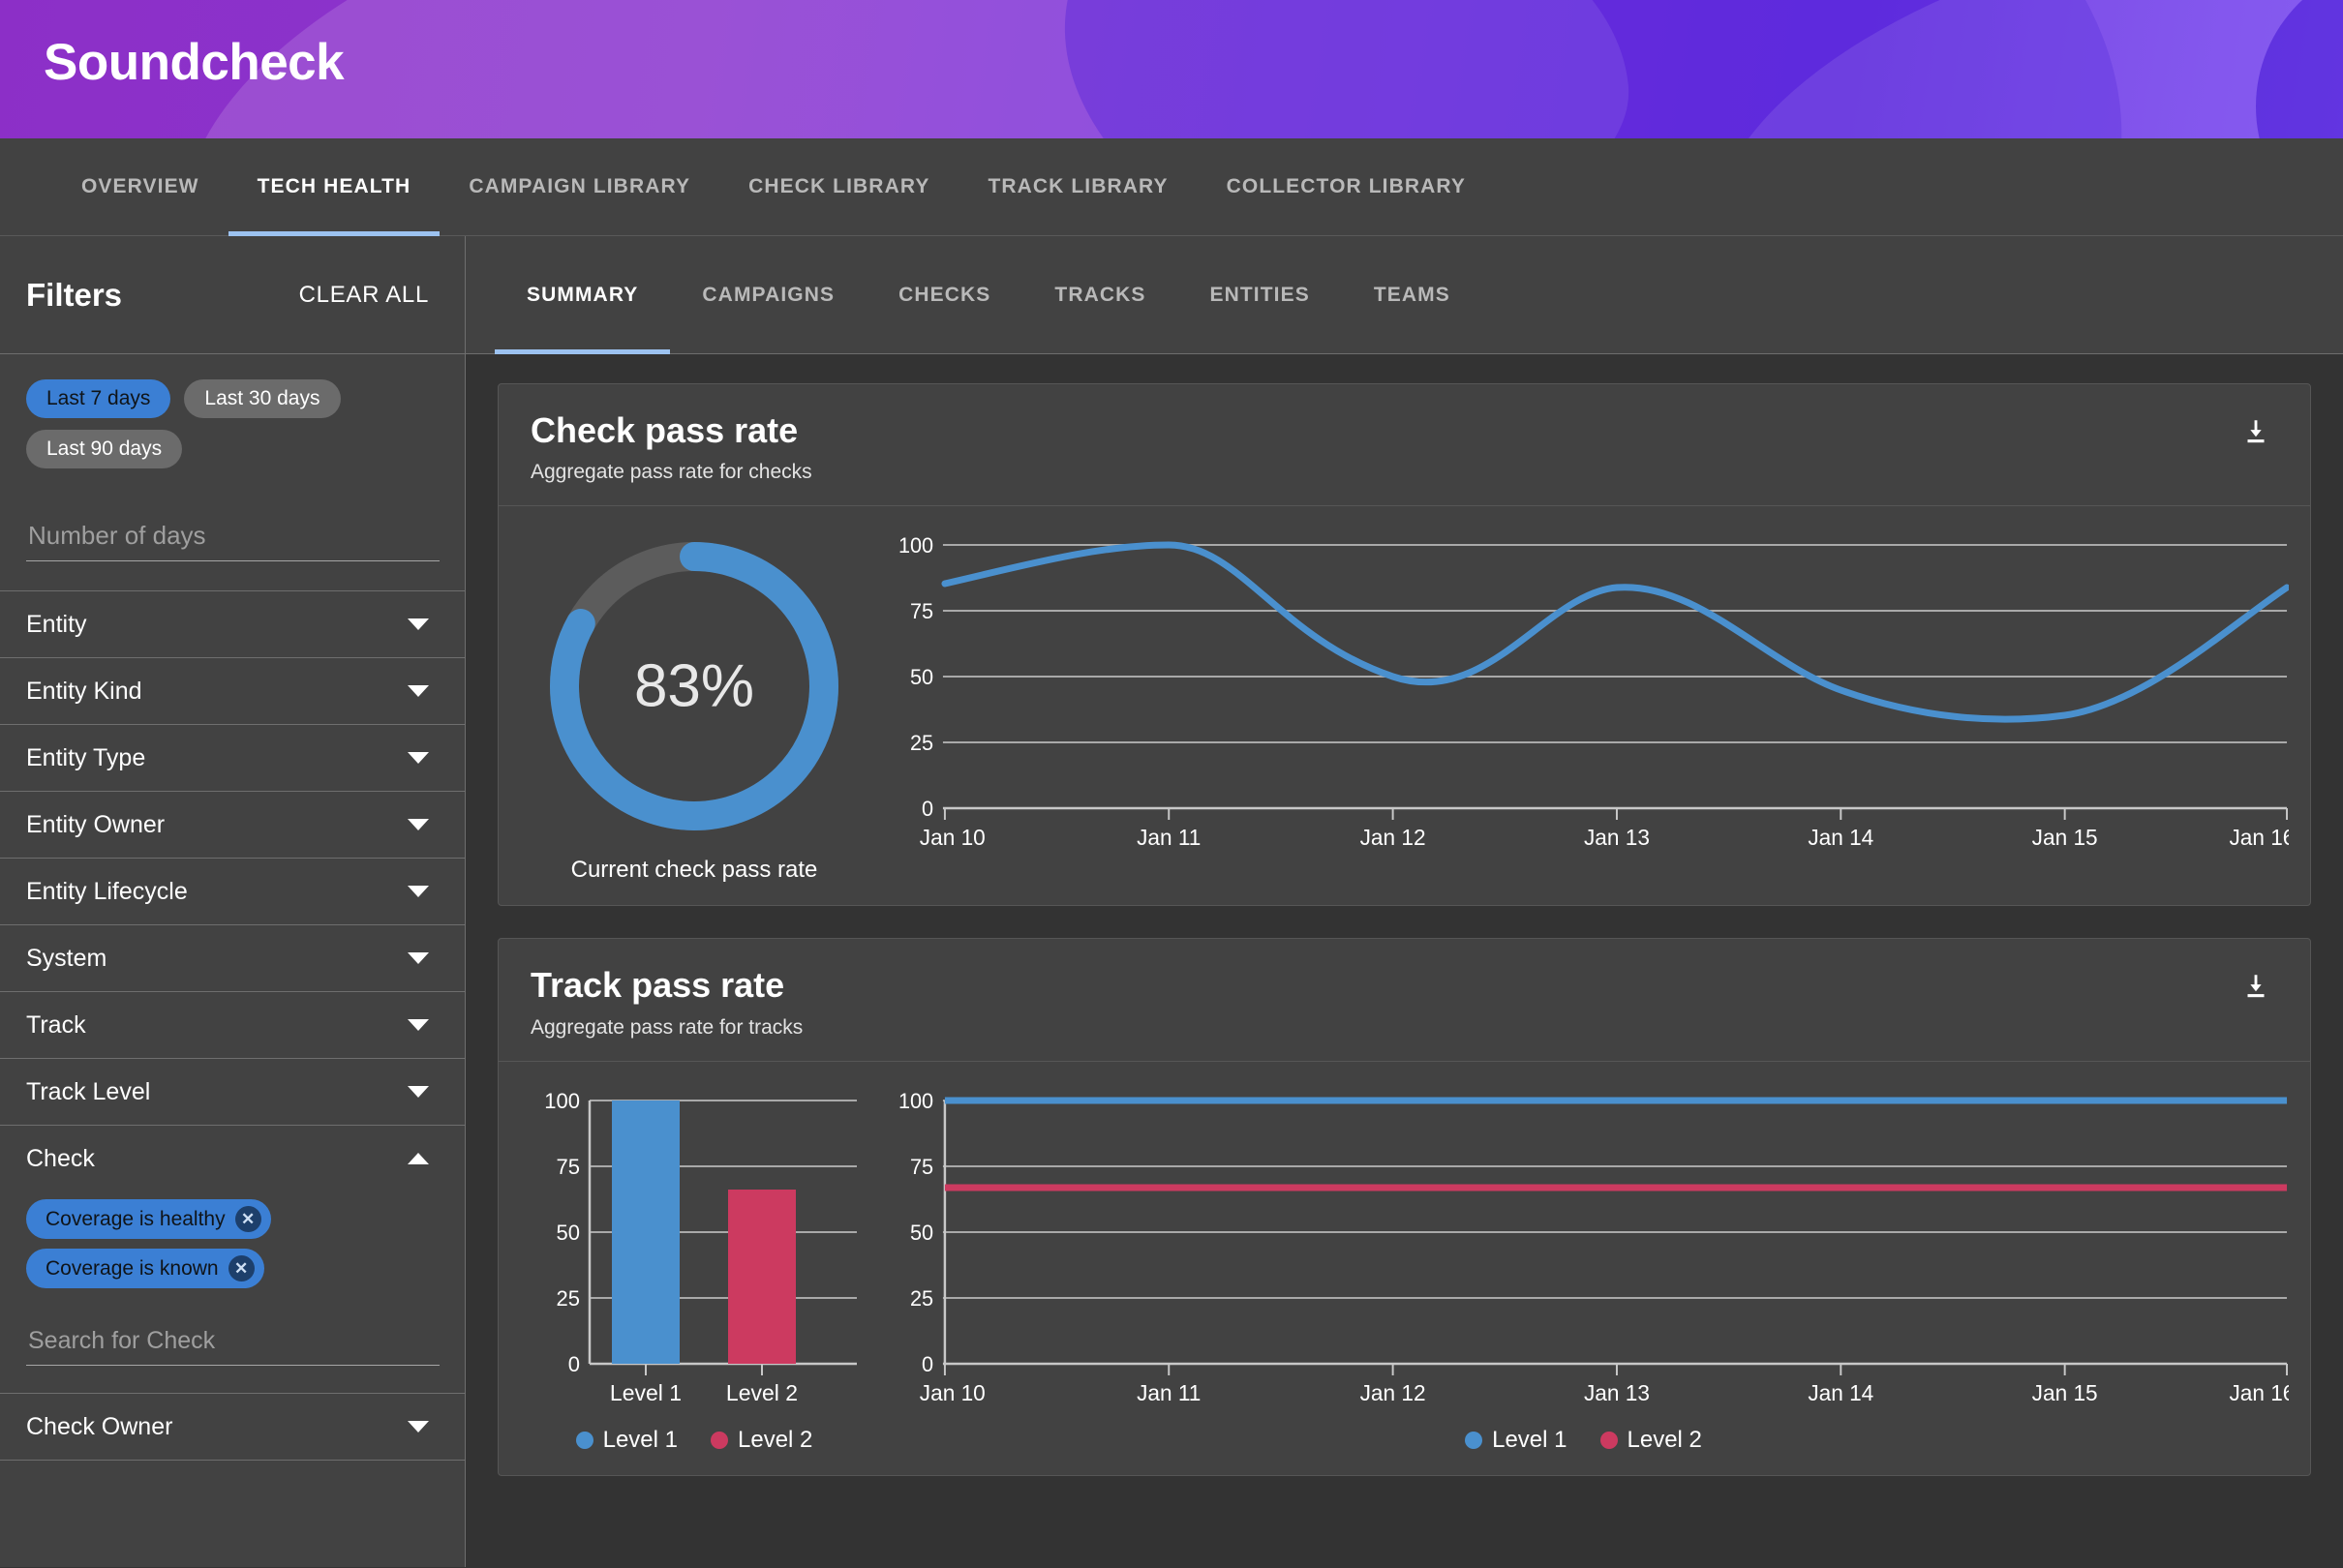 This screenshot has height=1568, width=2343. What do you see at coordinates (1099, 295) in the screenshot?
I see `tab-tracks: TRACKS` at bounding box center [1099, 295].